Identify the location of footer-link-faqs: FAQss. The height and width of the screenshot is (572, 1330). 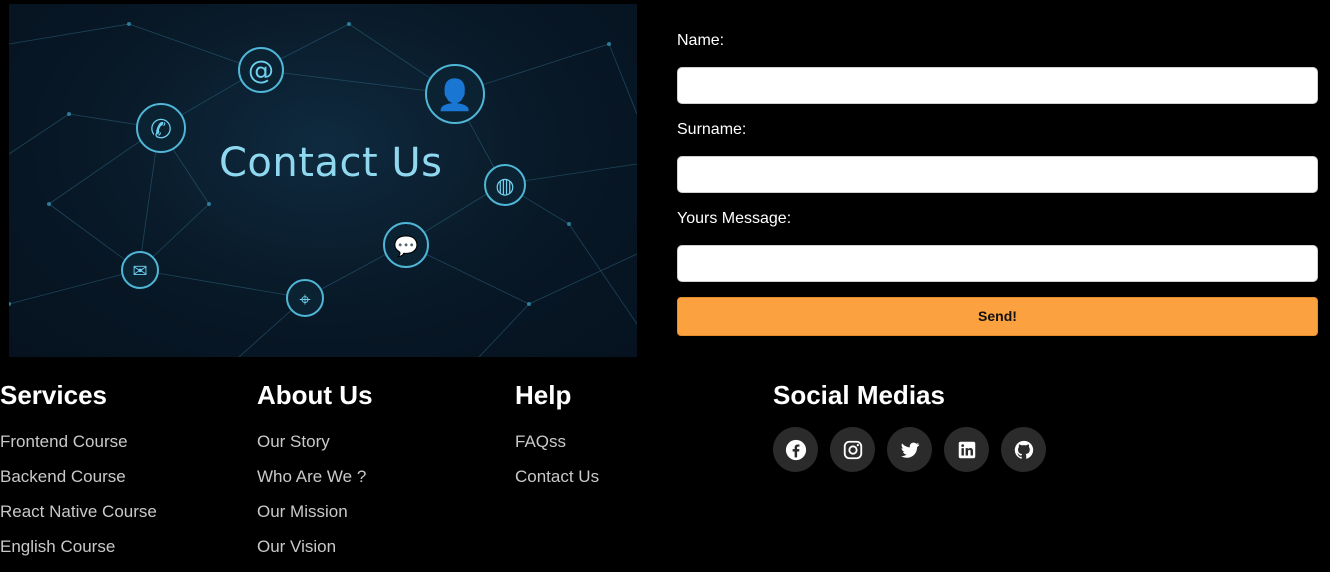
(557, 449).